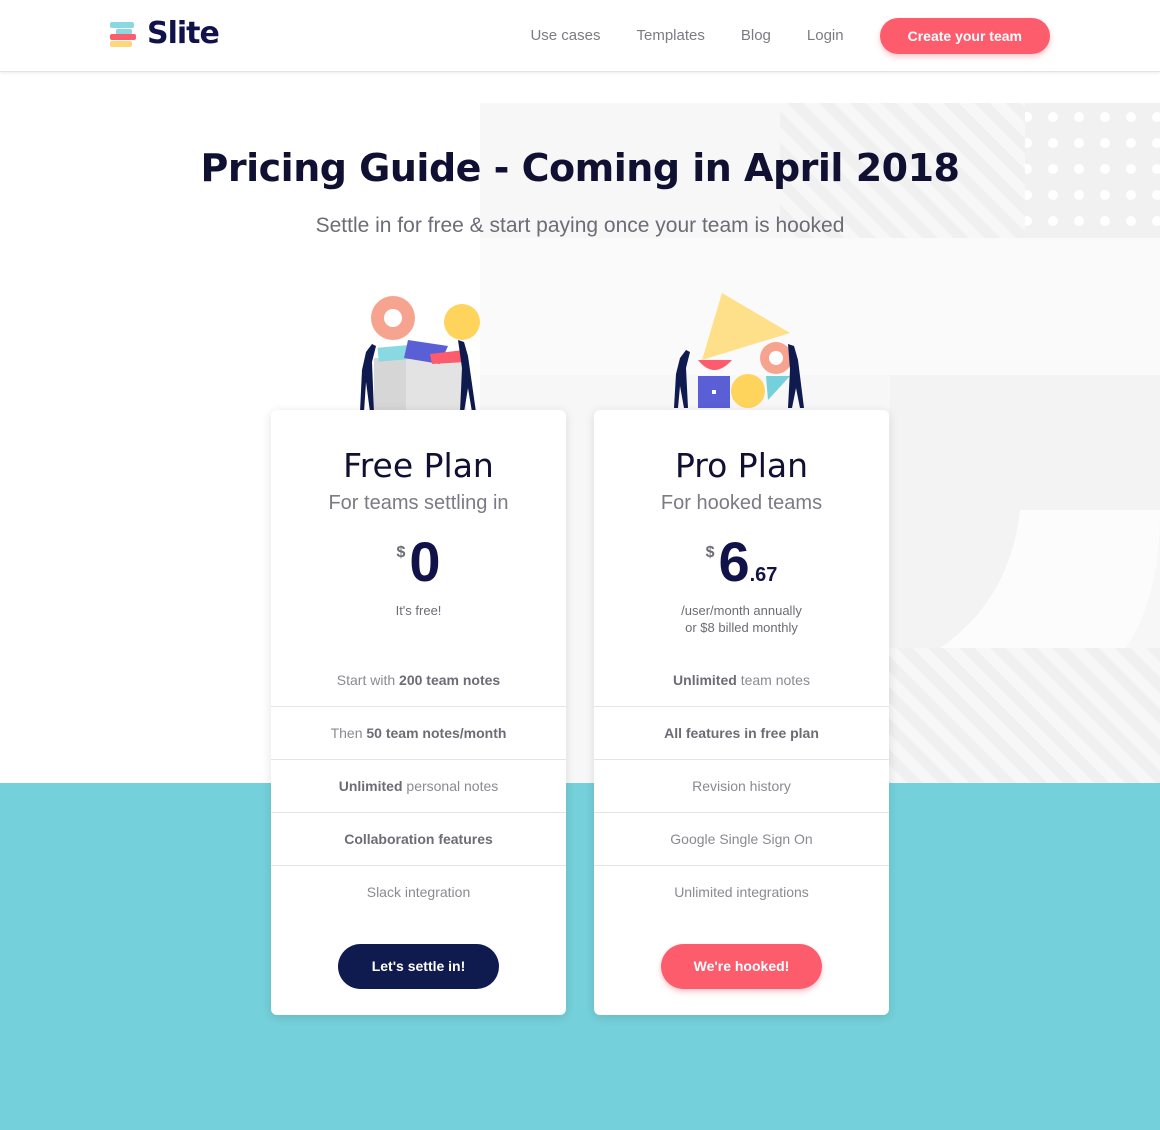  I want to click on price-note: It's free!, so click(418, 610).